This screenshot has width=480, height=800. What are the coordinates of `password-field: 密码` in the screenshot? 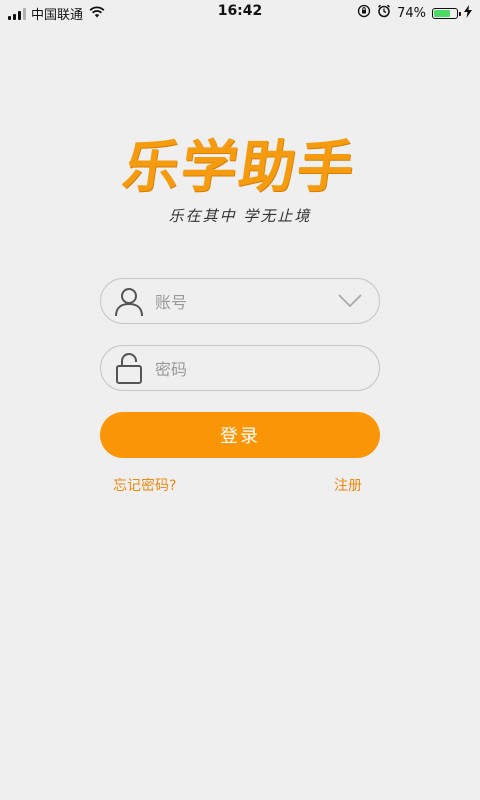 It's located at (240, 368).